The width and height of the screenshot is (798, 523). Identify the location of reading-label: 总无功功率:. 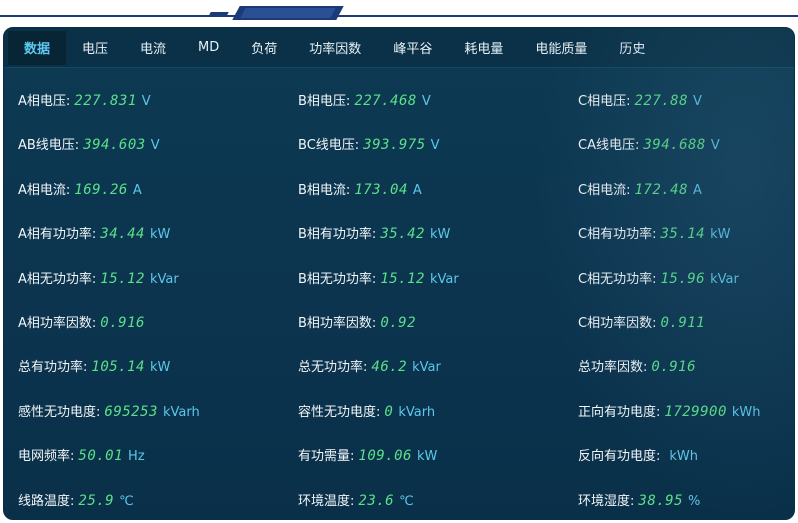
(333, 367).